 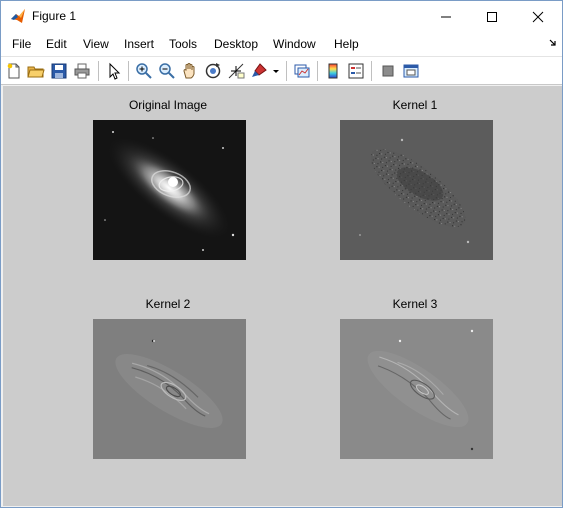 I want to click on menu-desktop: Desktop, so click(x=236, y=44).